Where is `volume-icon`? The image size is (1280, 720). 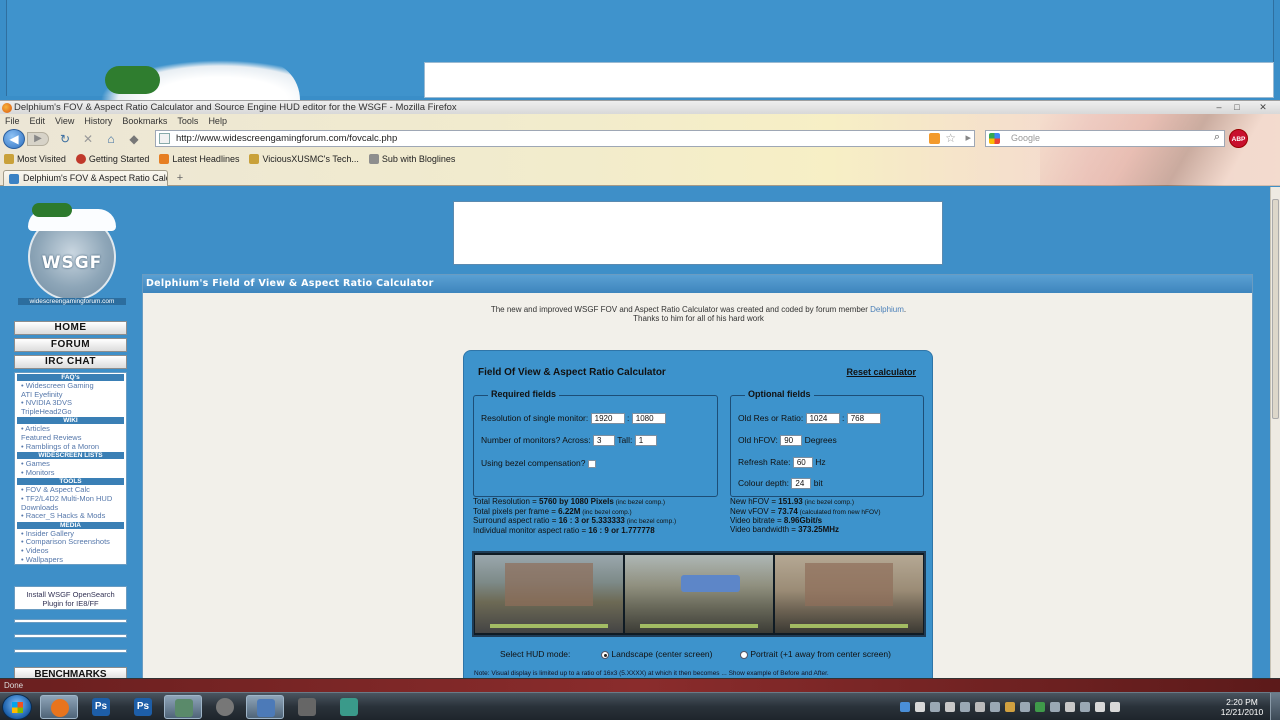 volume-icon is located at coordinates (1115, 707).